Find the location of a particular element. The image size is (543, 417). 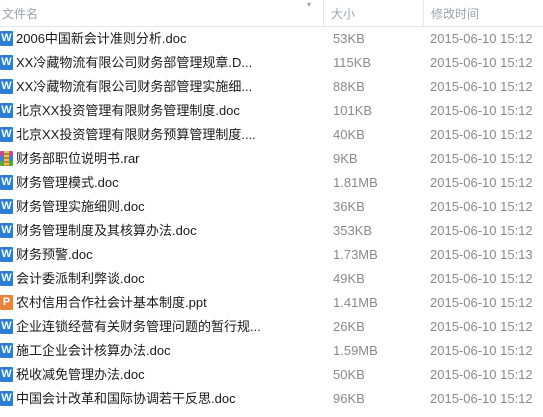

file-row: W 财务管理制度及其核算办法.doc 353KB 2015-06-10 15:12 is located at coordinates (271, 231).